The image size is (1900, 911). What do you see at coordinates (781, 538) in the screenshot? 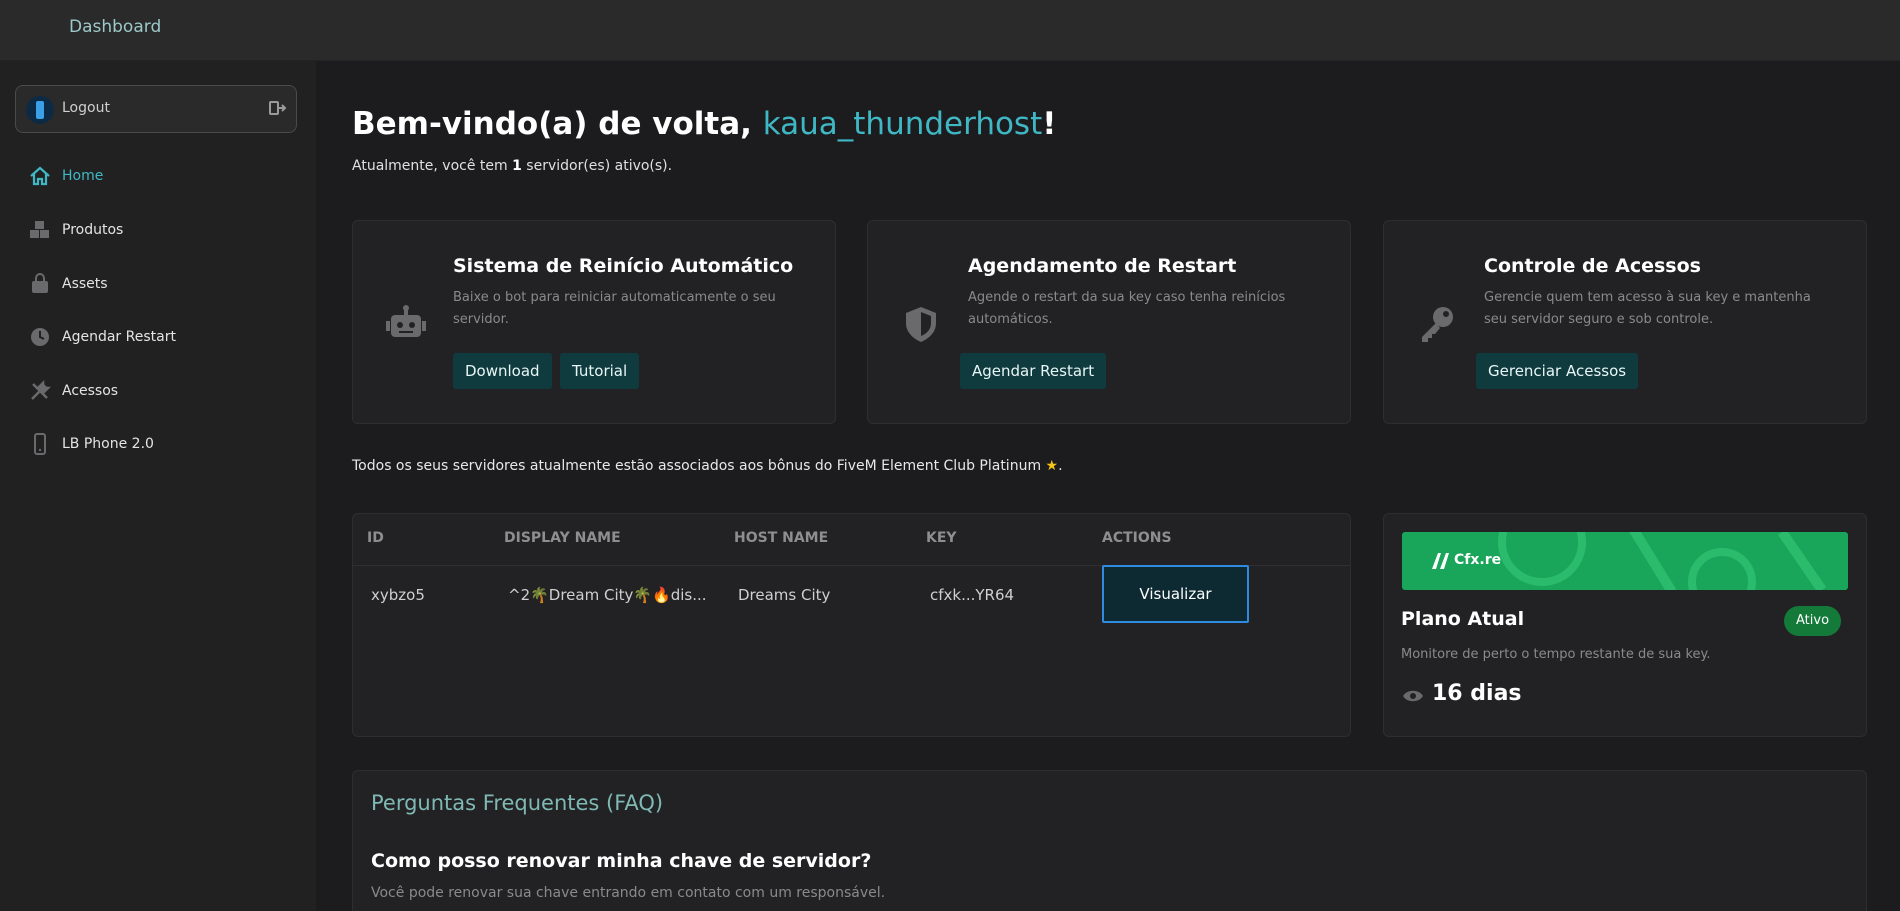
I see `column-header-host-name: HOST NAME` at bounding box center [781, 538].